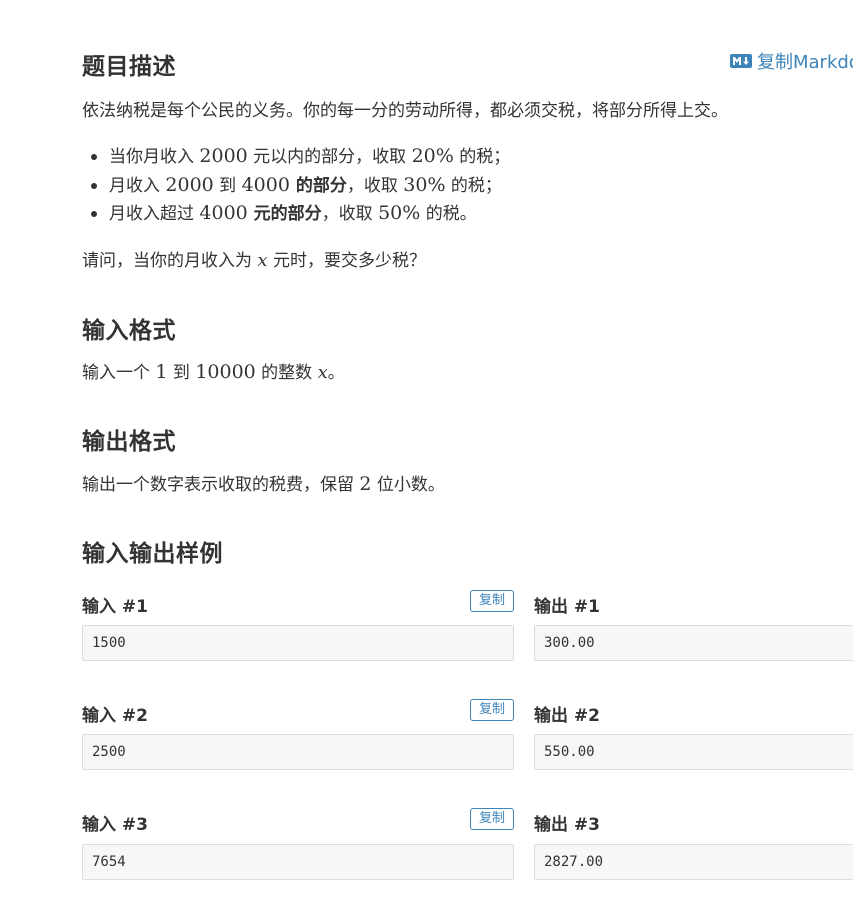 This screenshot has width=853, height=911. I want to click on sample-output-box: 550.00, so click(693, 752).